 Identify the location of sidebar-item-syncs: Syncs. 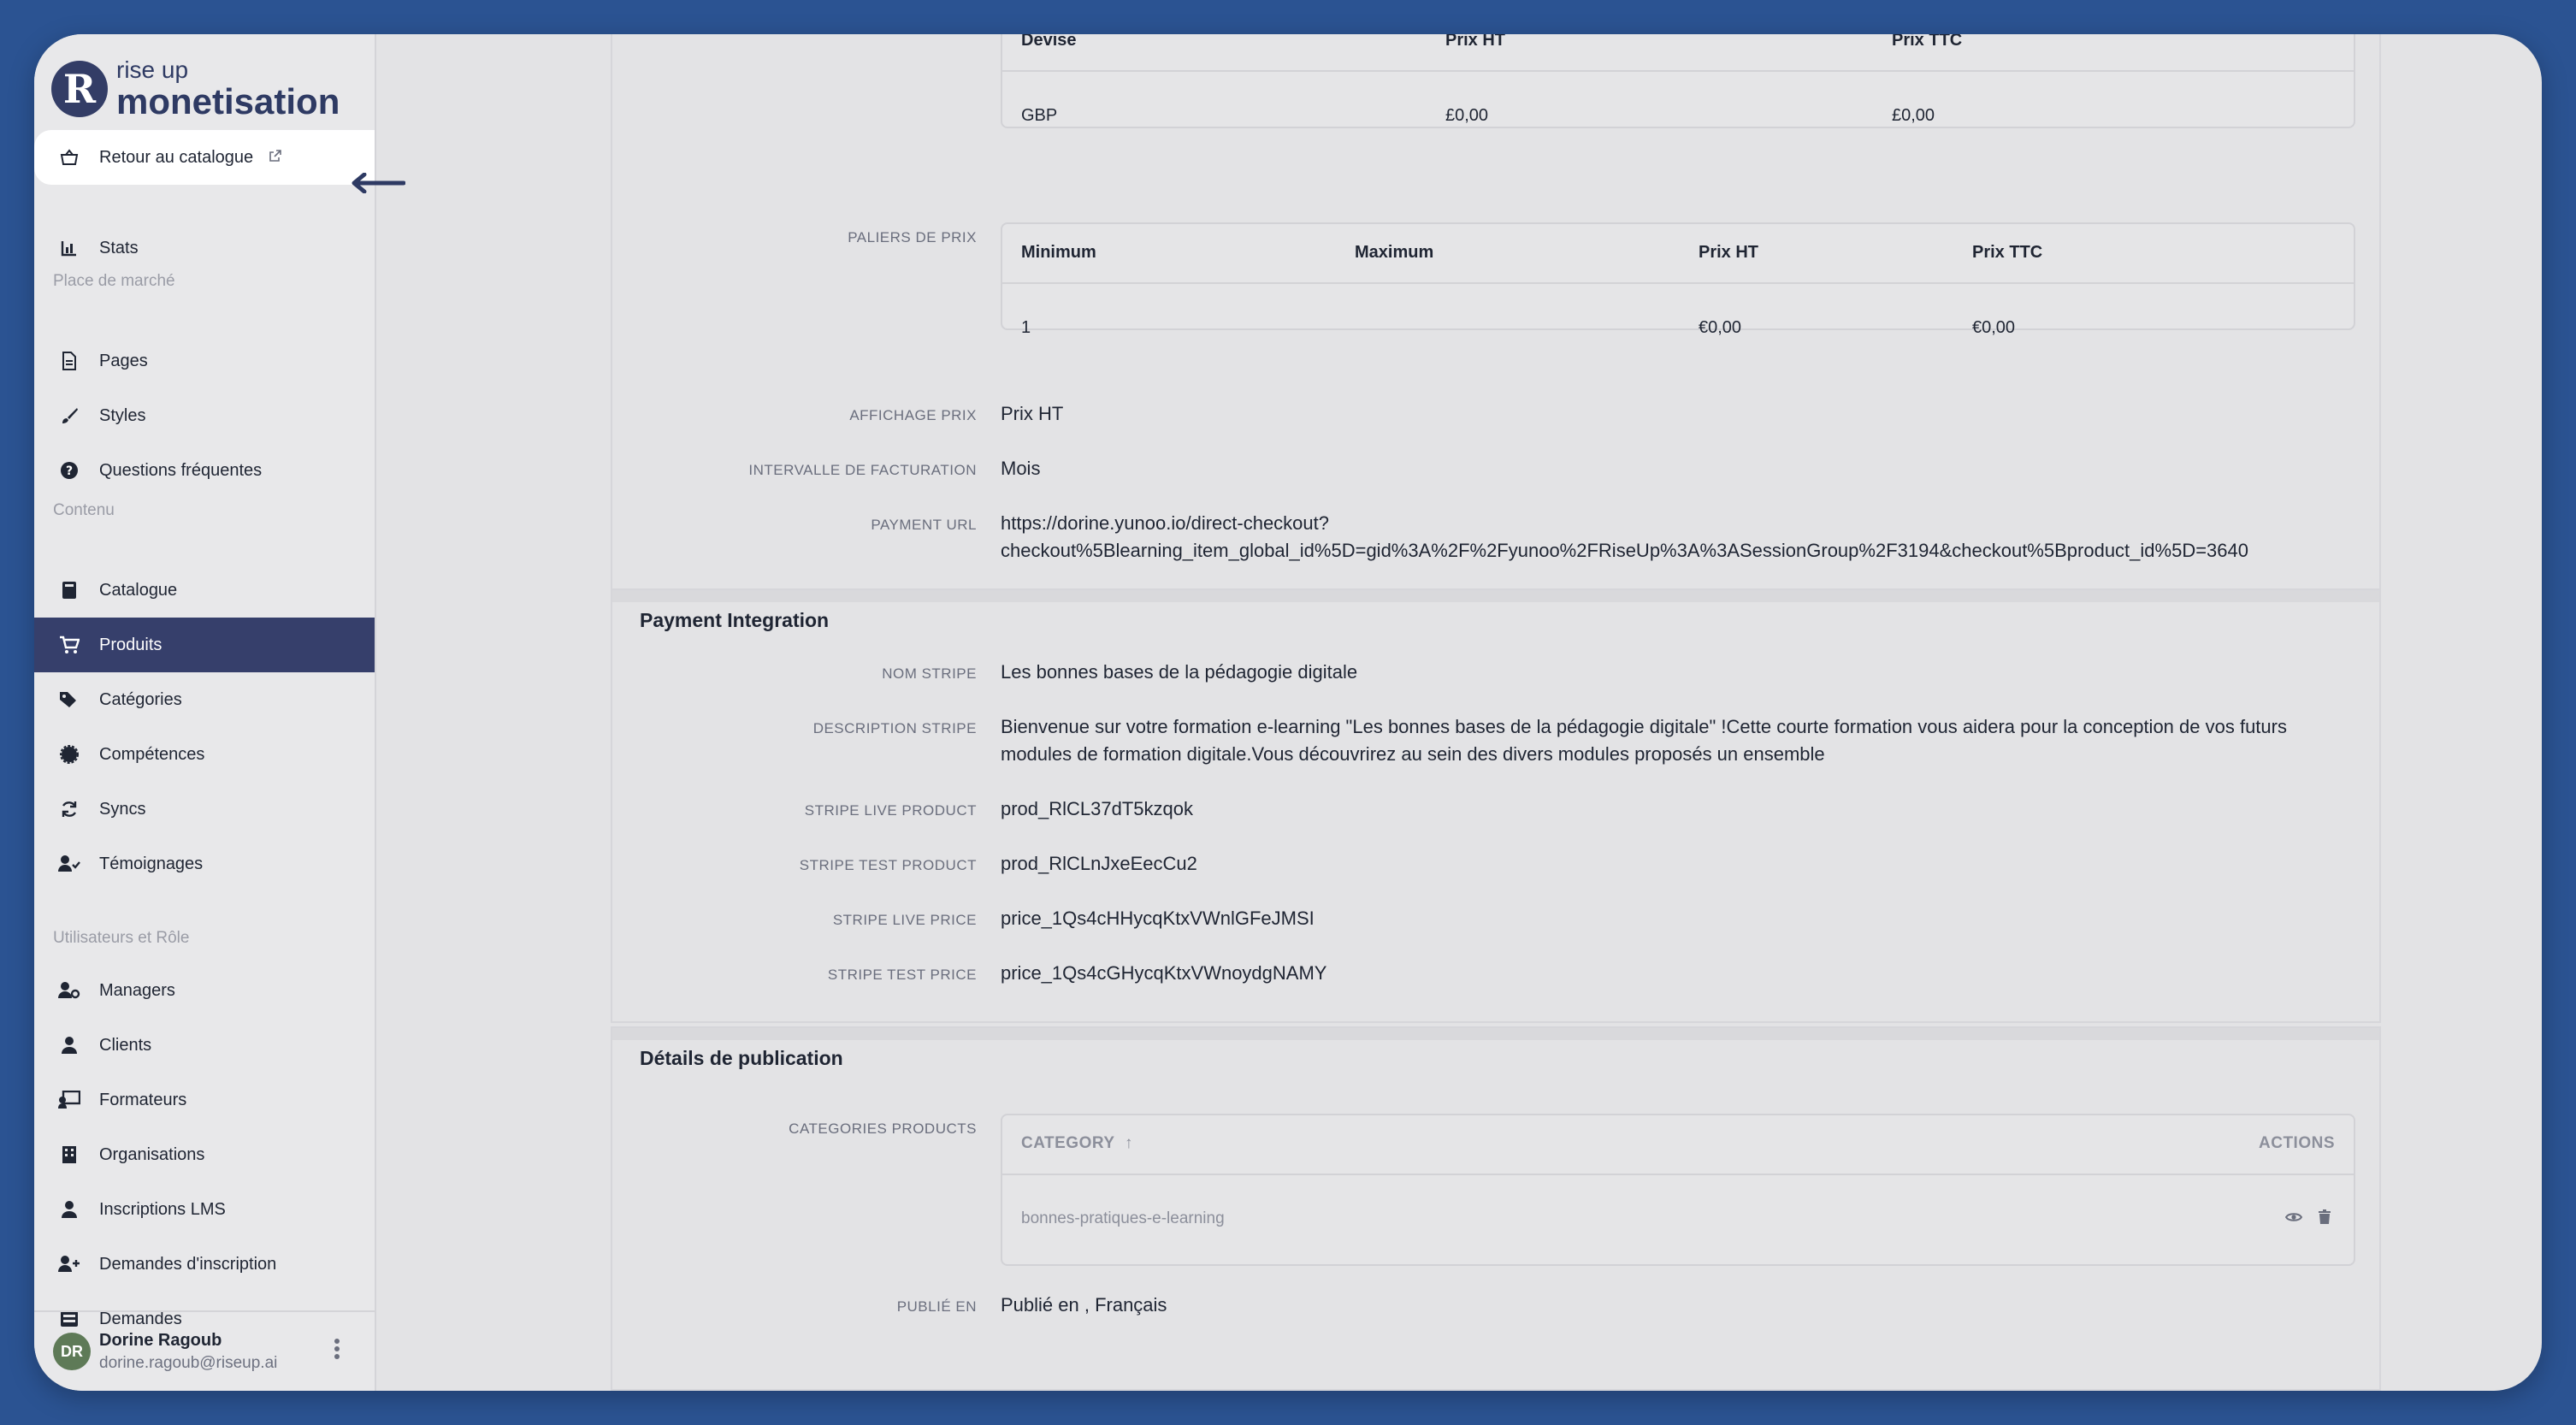
(204, 809).